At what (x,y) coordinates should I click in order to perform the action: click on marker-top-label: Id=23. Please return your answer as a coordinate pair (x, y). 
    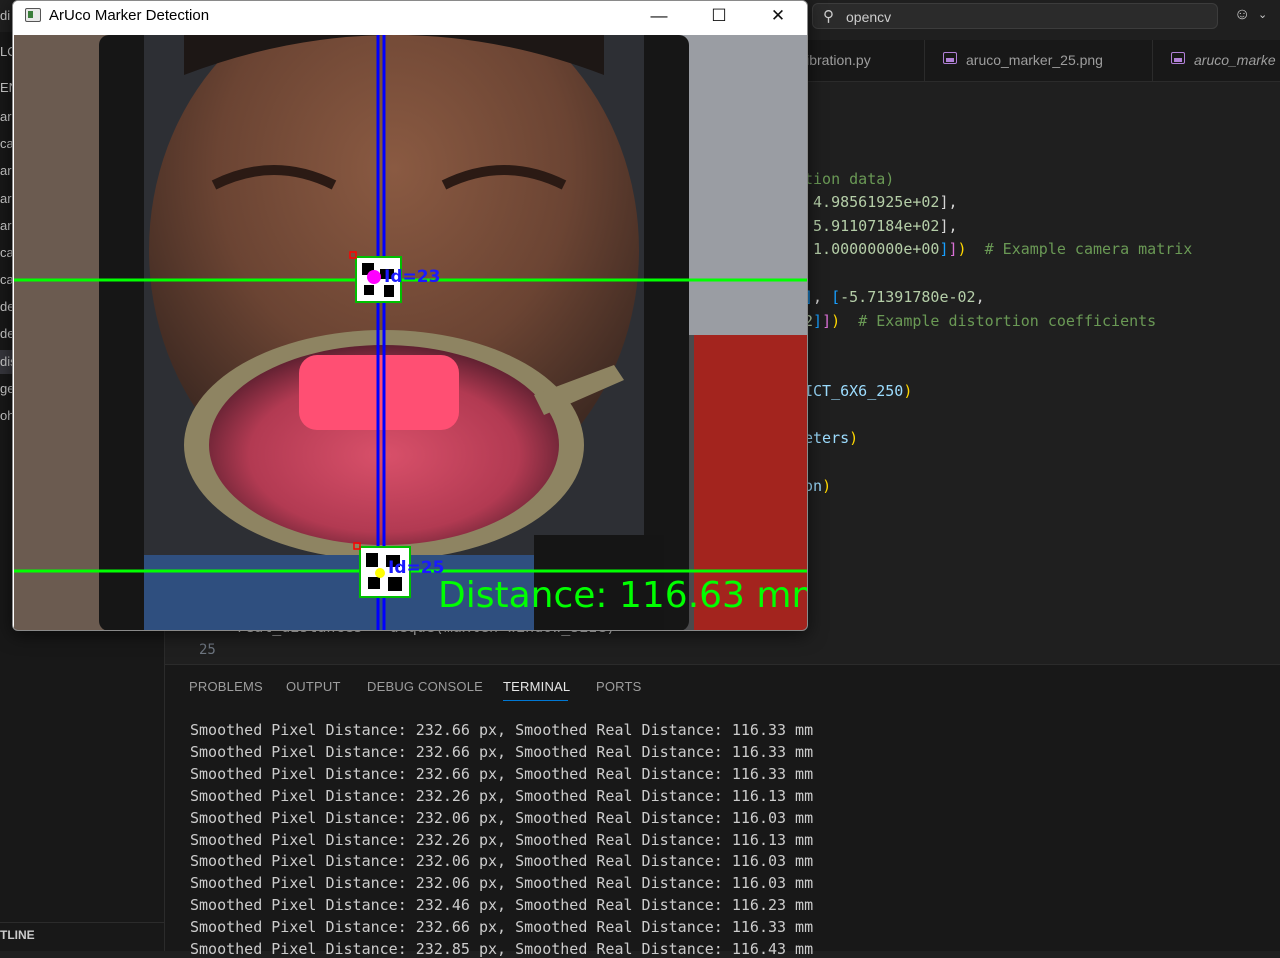
    Looking at the image, I should click on (412, 277).